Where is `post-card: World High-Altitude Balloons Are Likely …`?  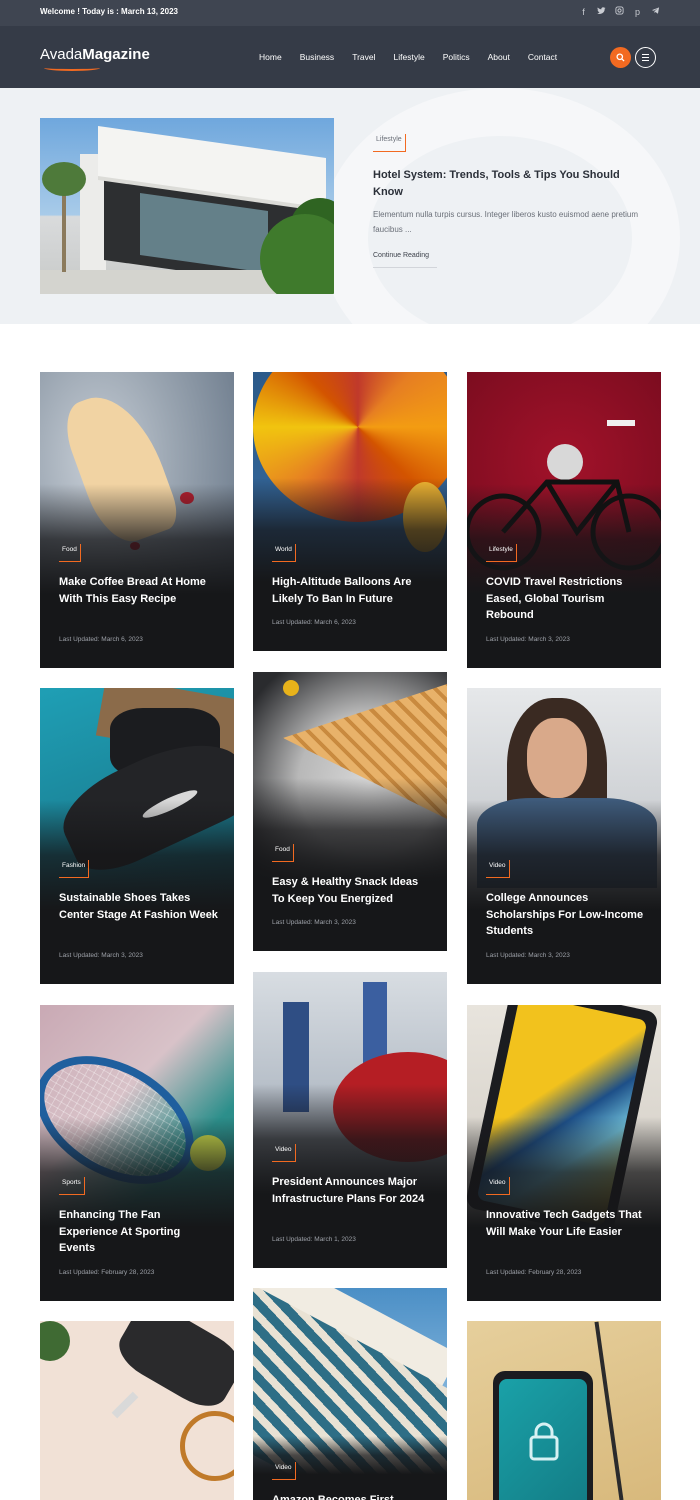 post-card: World High-Altitude Balloons Are Likely … is located at coordinates (350, 511).